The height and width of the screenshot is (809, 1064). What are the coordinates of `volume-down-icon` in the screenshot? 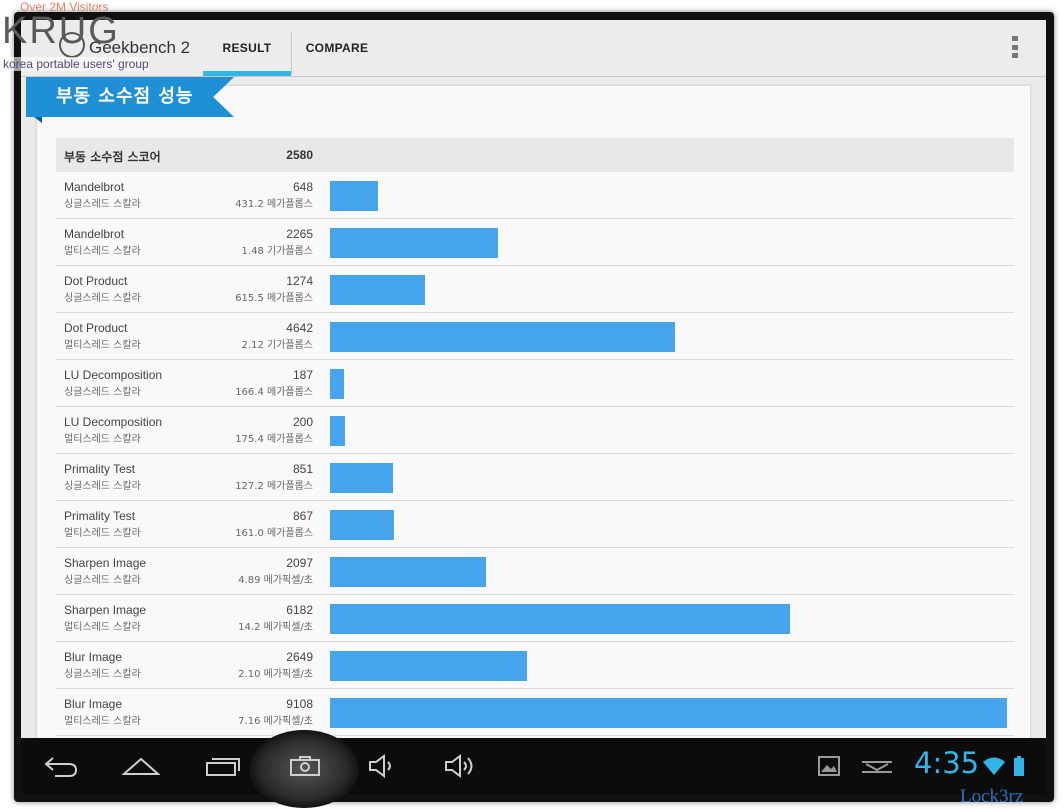 It's located at (383, 766).